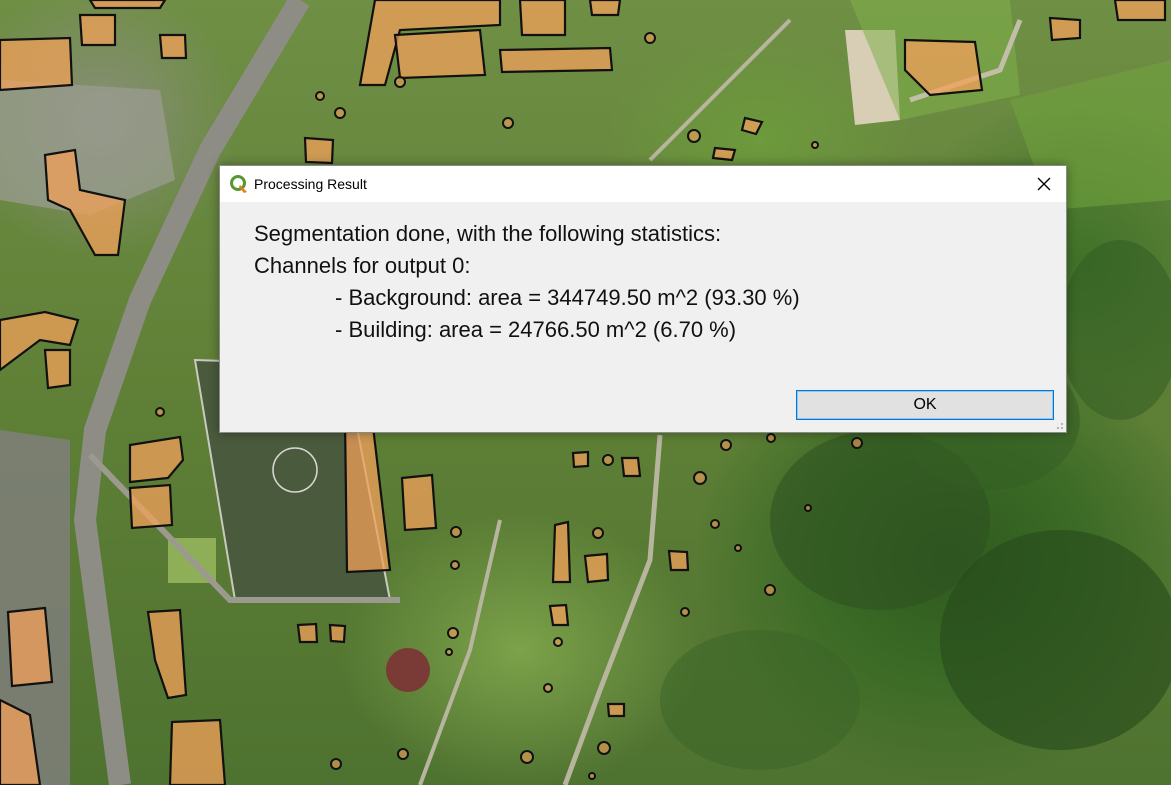 This screenshot has height=785, width=1171. I want to click on path-south, so click(460, 652).